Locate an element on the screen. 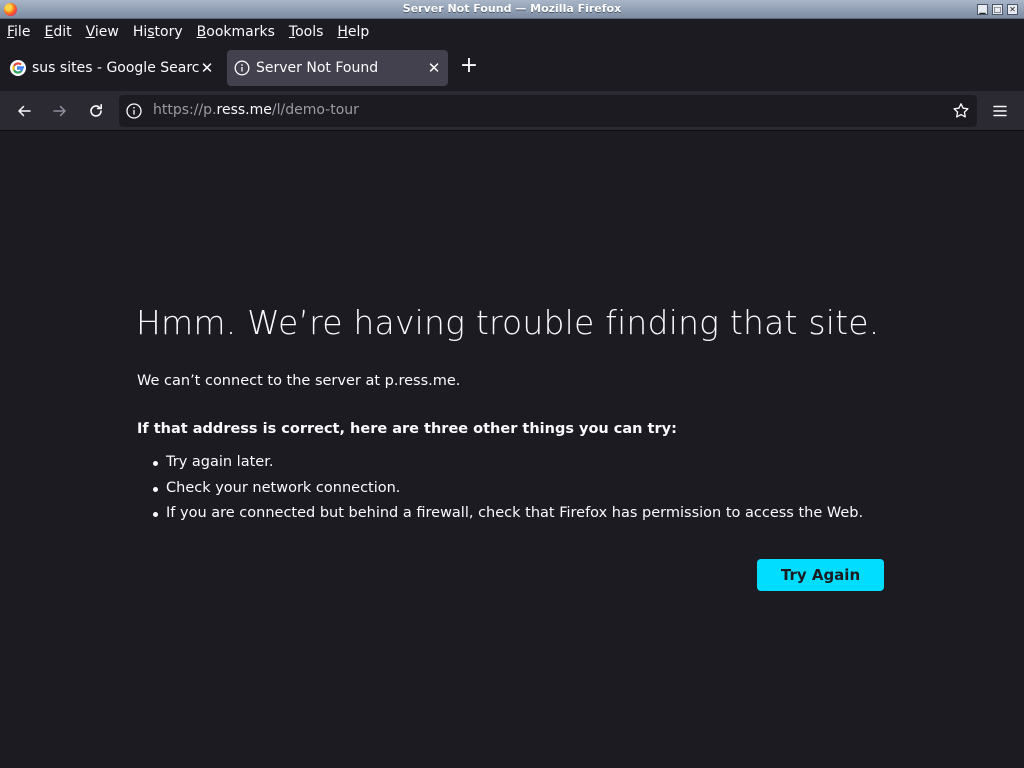  star-icon is located at coordinates (961, 110).